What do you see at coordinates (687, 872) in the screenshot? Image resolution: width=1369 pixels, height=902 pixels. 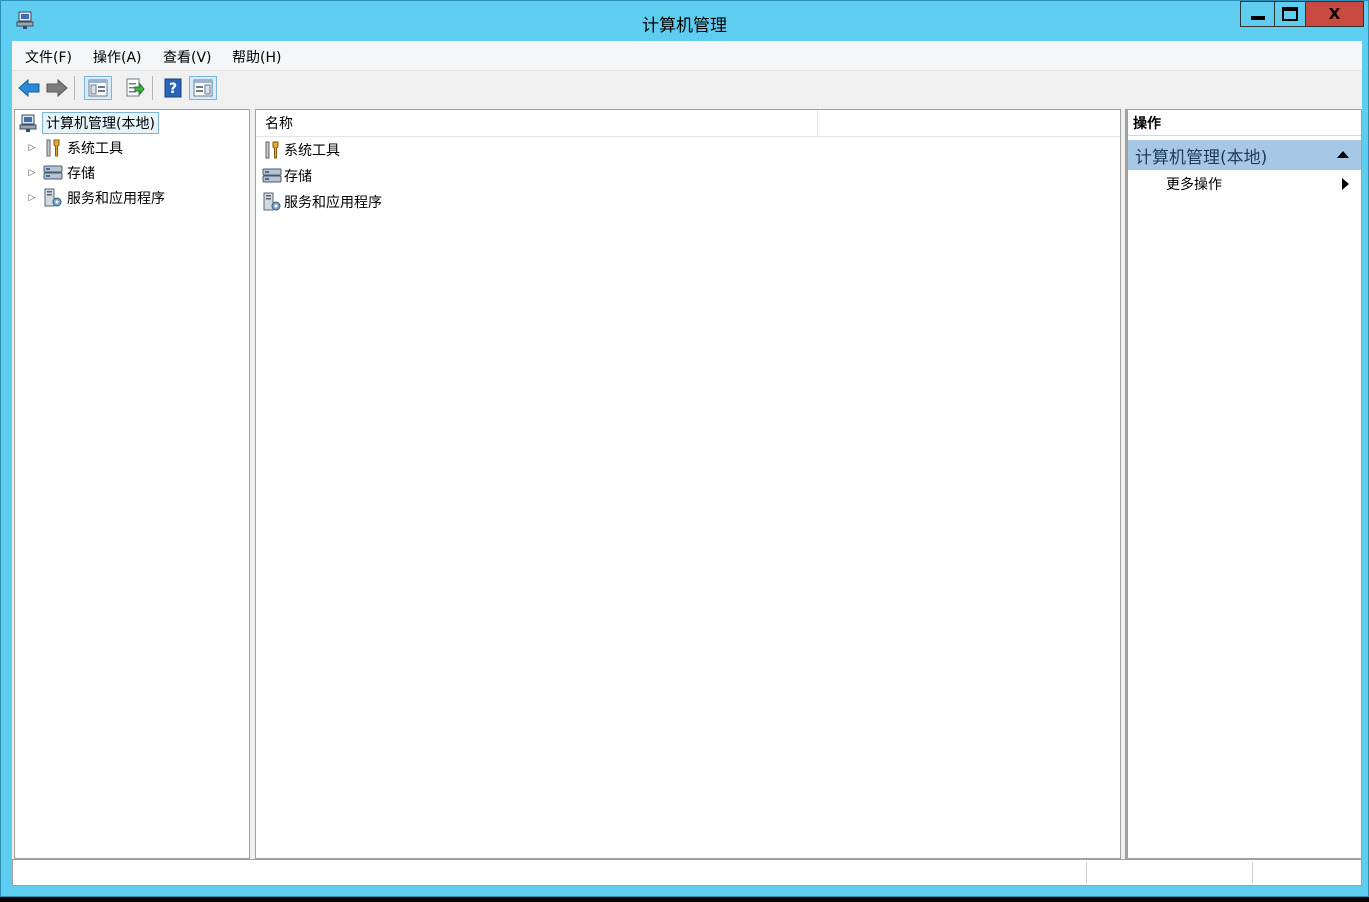 I see `status-bar` at bounding box center [687, 872].